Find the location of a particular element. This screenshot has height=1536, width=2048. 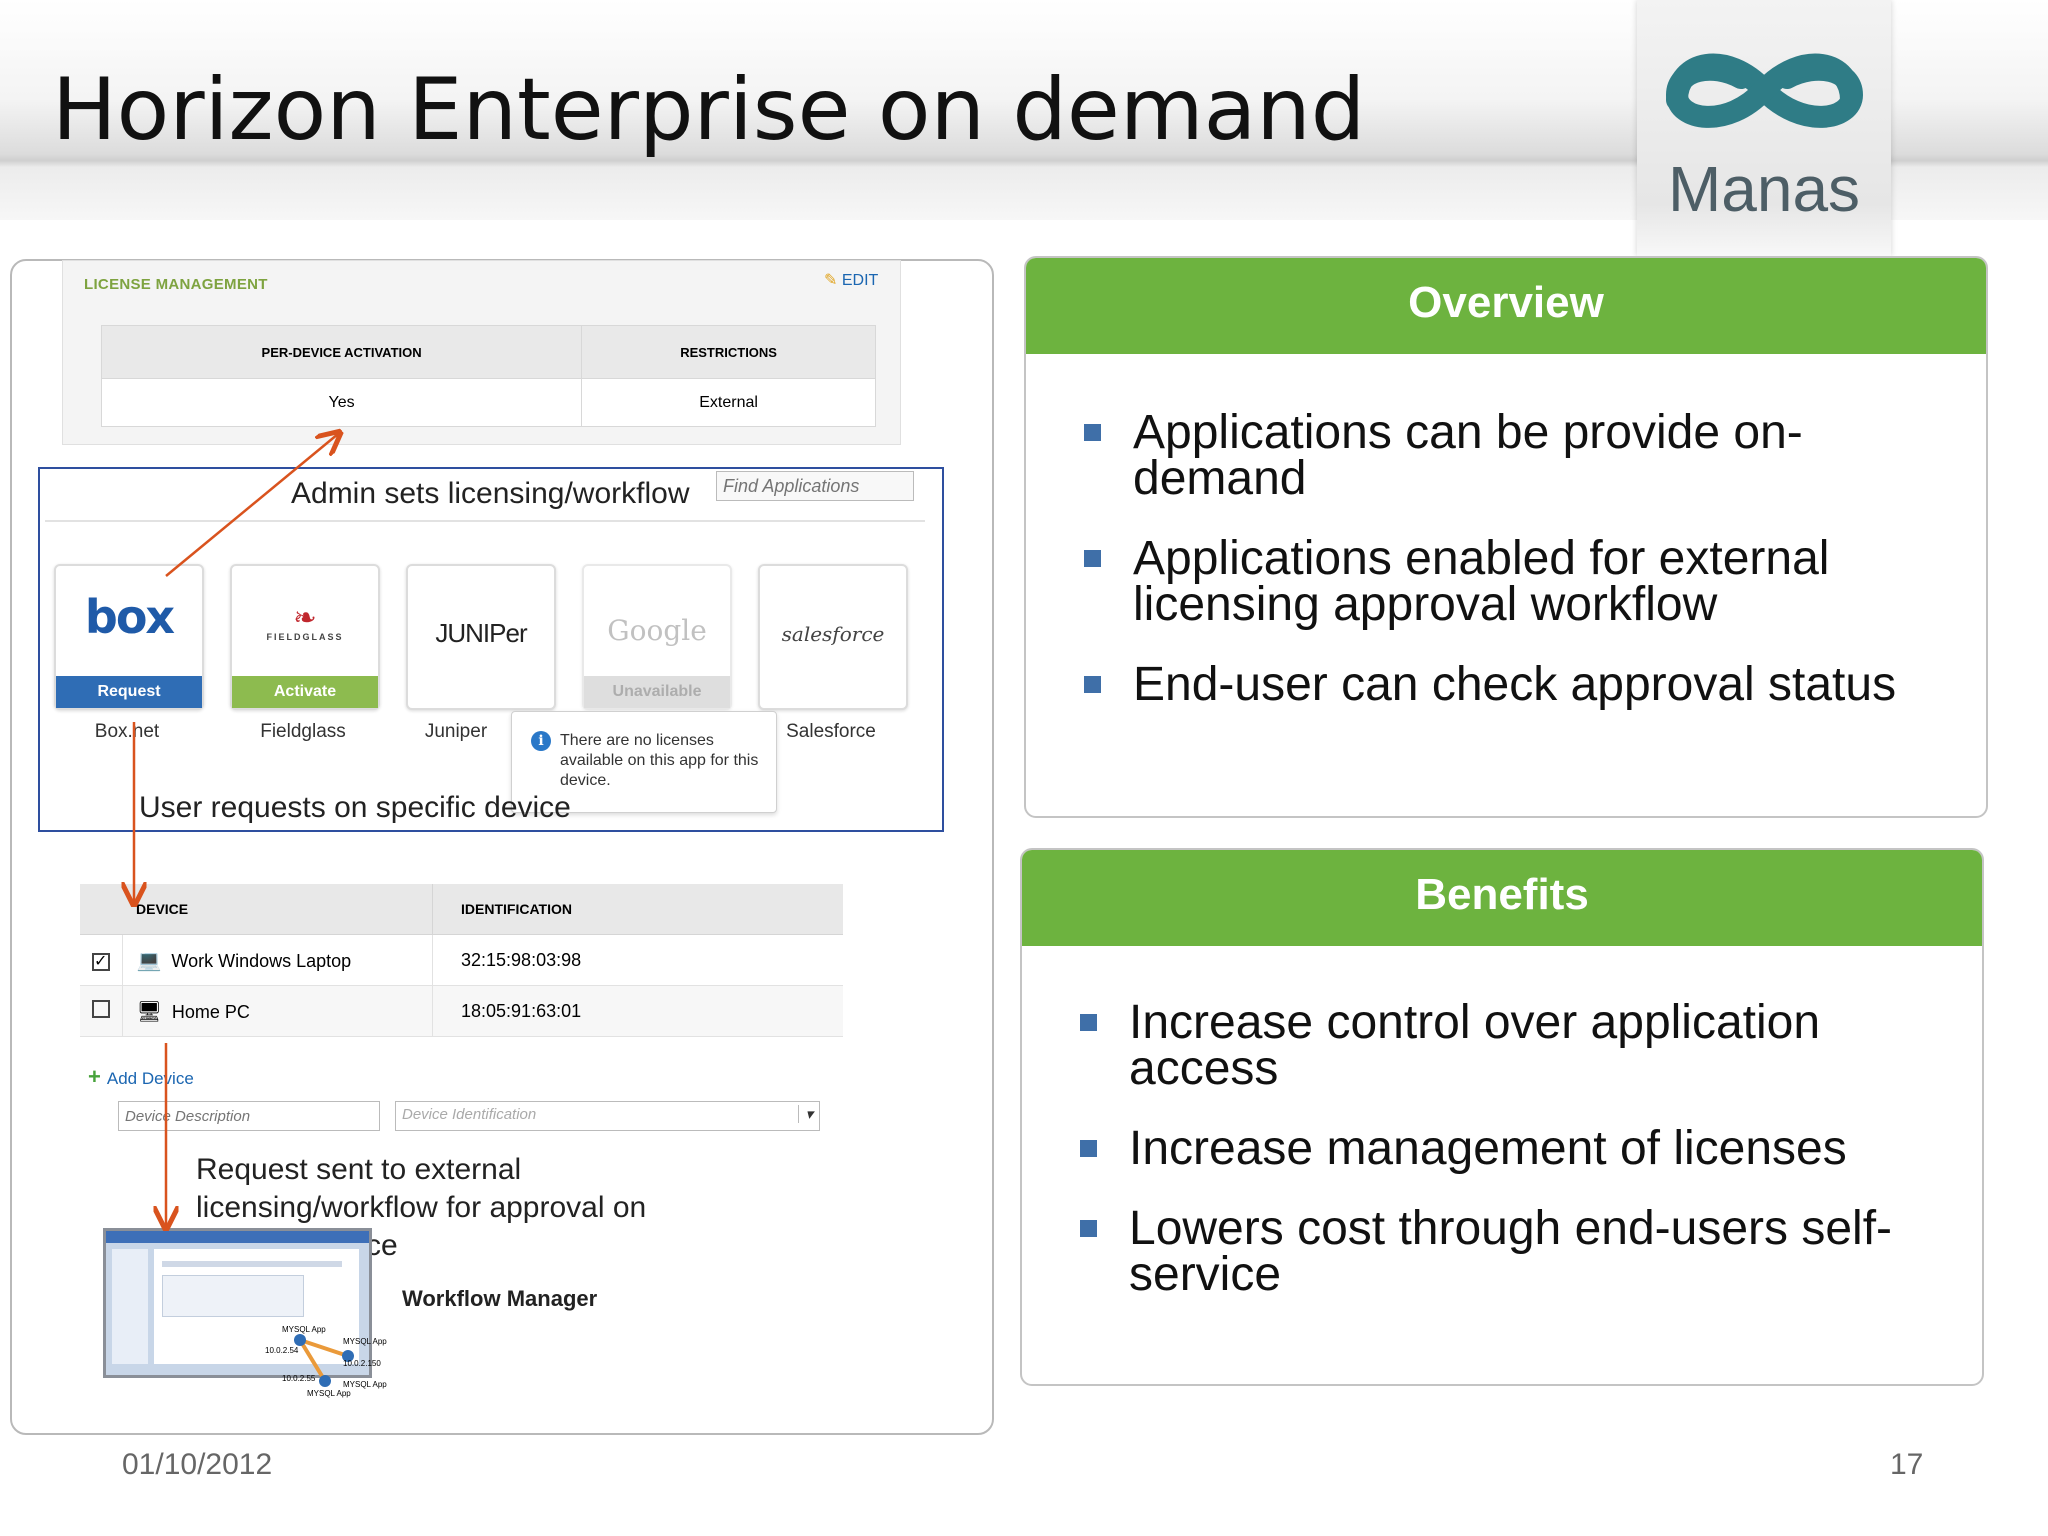

list-item: Applications can be provide on-demand is located at coordinates (1506, 456).